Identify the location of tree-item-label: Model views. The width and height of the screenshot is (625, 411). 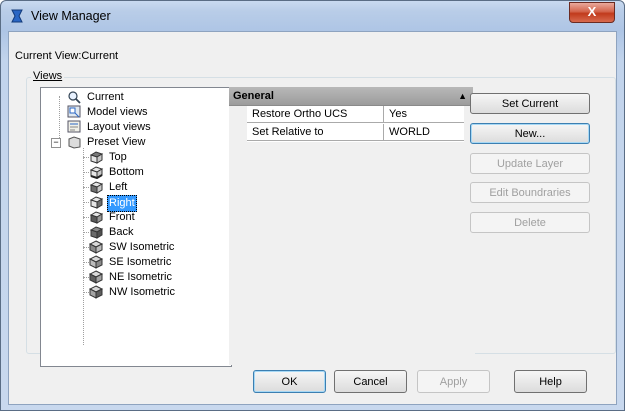
(117, 112).